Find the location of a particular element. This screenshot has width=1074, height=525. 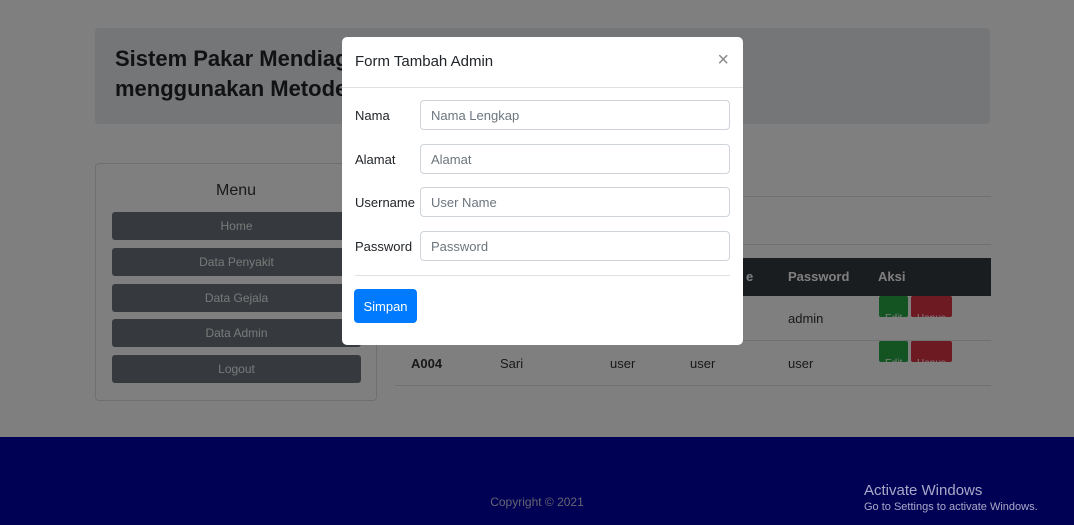

username-label: Username is located at coordinates (385, 202).